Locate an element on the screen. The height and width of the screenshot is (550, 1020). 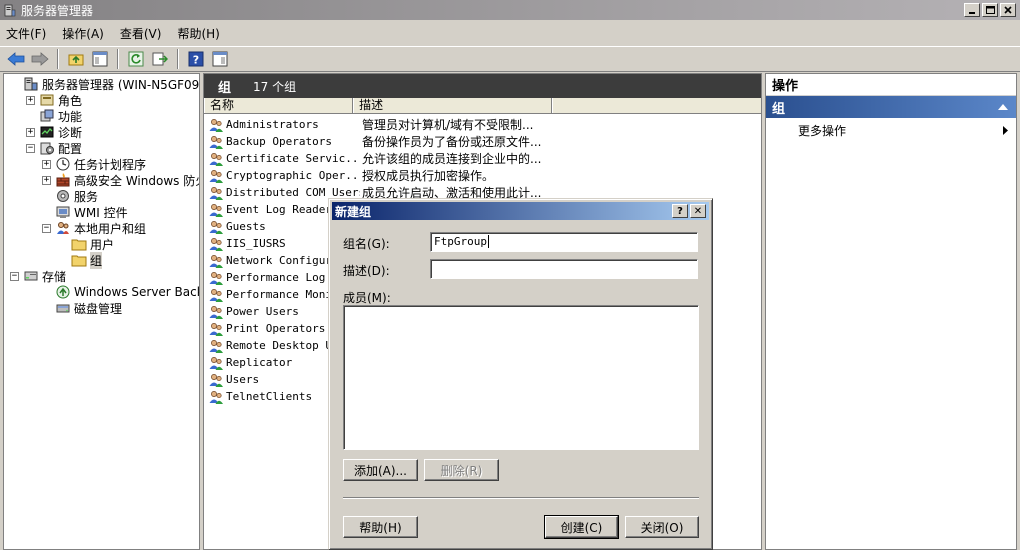
close-window-button is located at coordinates (1008, 10).